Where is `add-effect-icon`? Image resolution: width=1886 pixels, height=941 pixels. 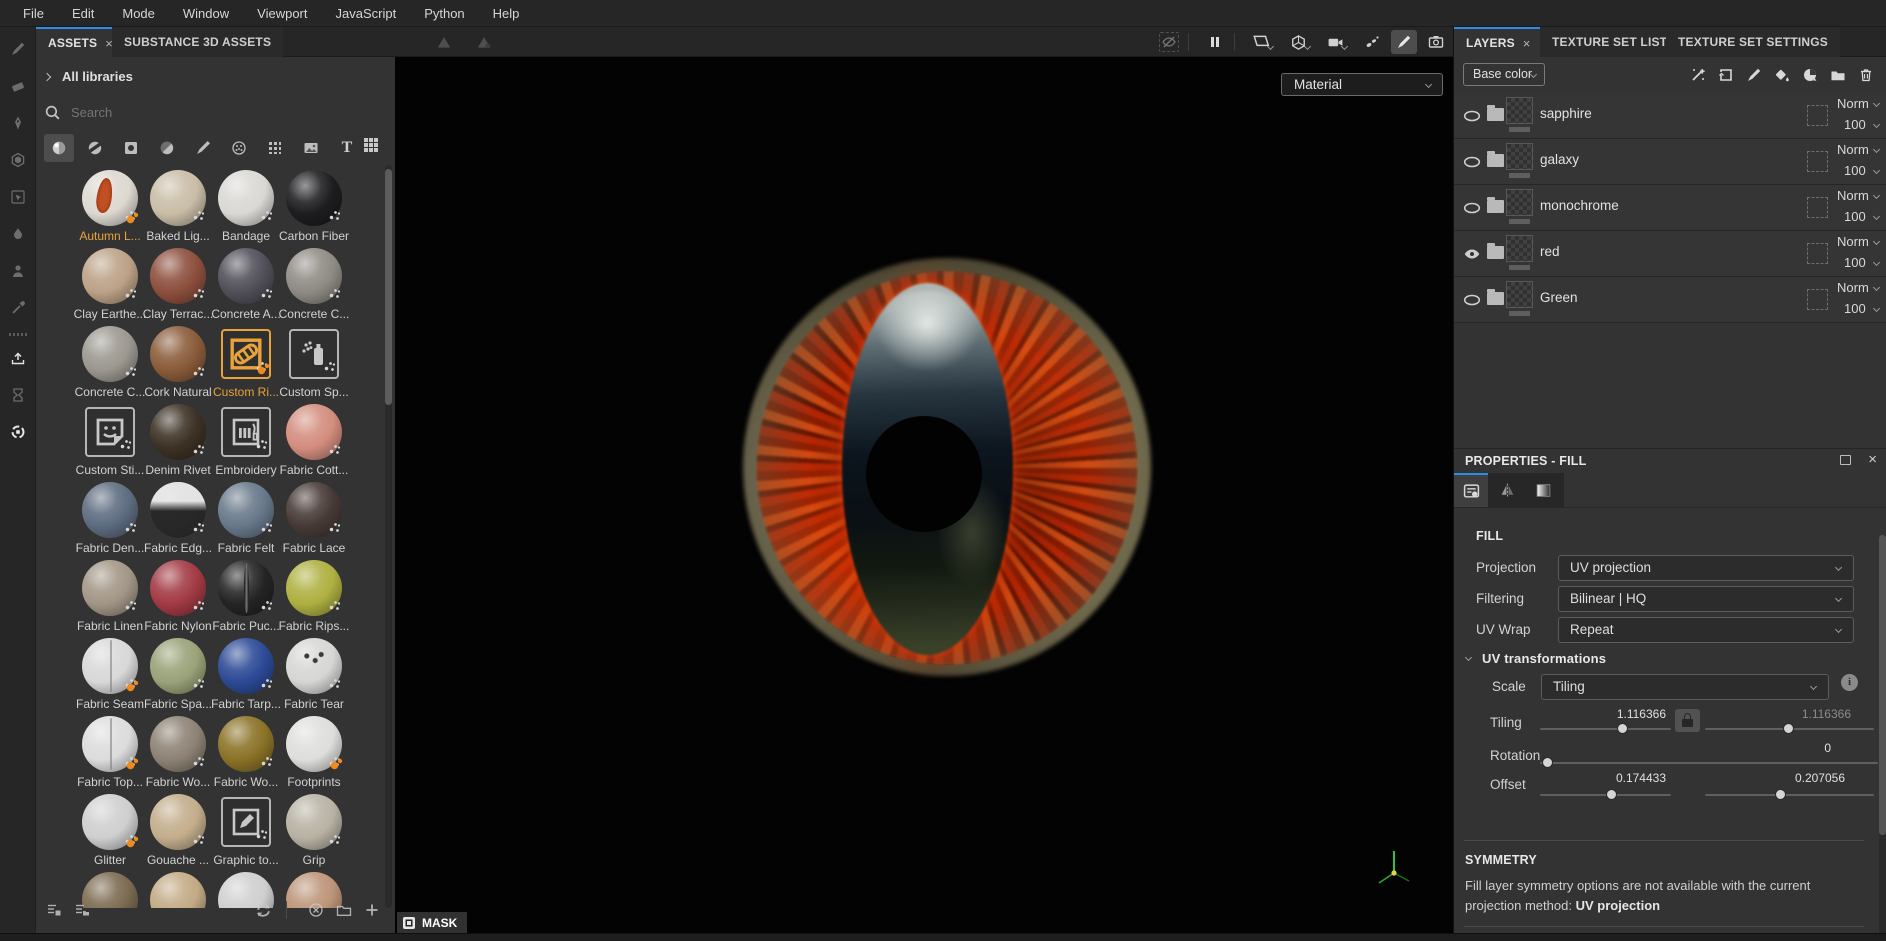
add-effect-icon is located at coordinates (1726, 75).